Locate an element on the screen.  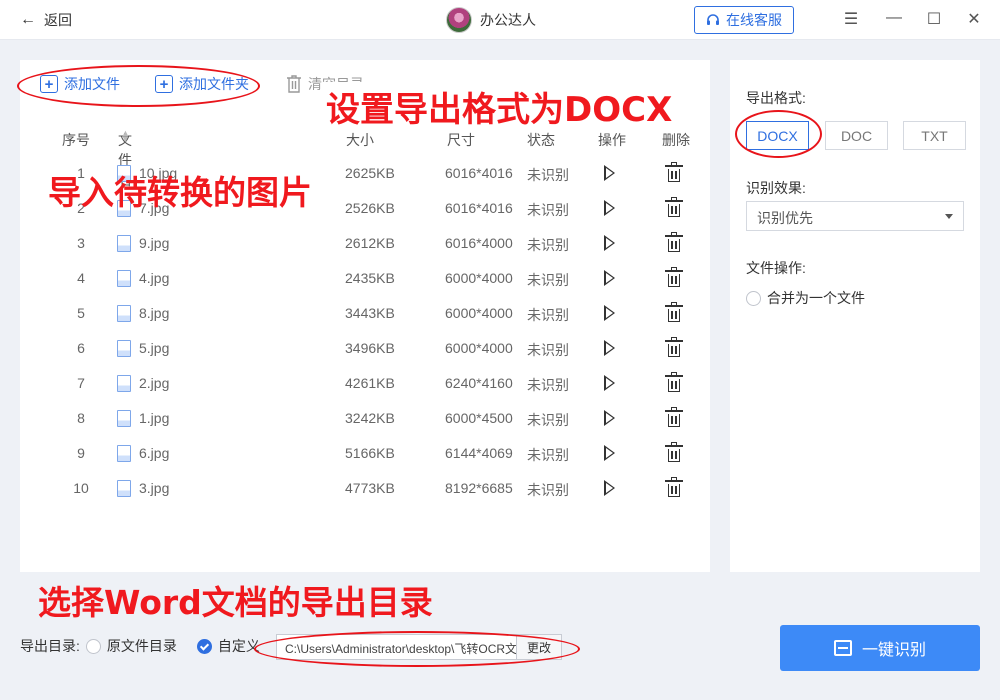
merge-option: 合并为一个文件 is located at coordinates (805, 298).